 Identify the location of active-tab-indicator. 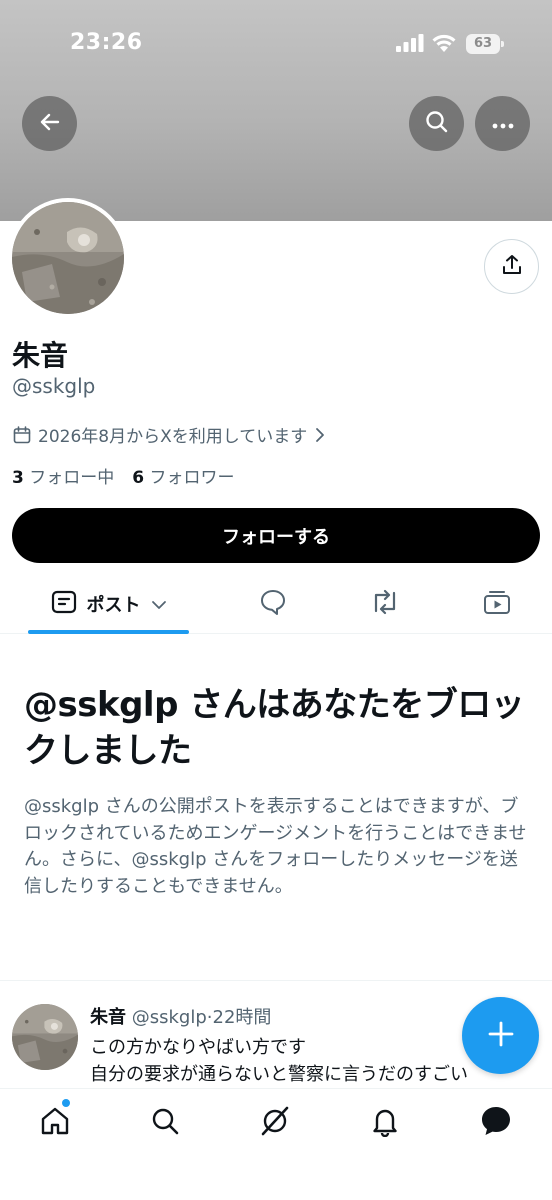
(108, 632).